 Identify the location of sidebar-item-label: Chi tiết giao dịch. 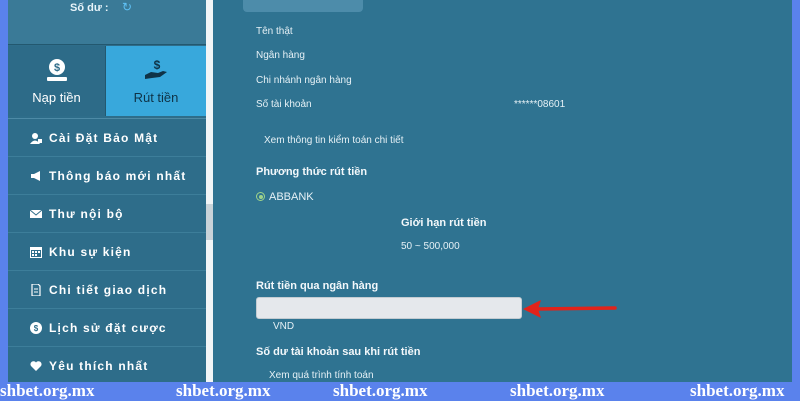
(108, 289).